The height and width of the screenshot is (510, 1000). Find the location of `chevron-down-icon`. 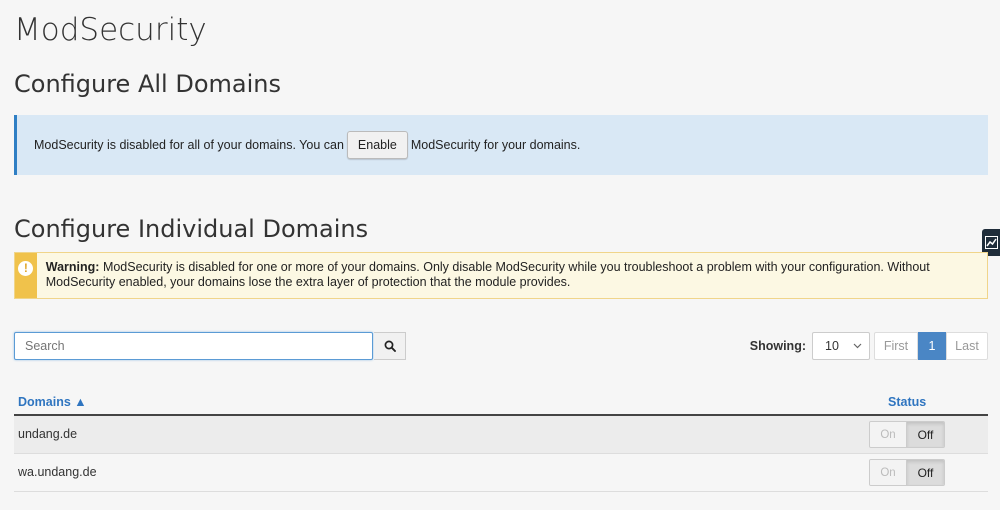

chevron-down-icon is located at coordinates (857, 346).